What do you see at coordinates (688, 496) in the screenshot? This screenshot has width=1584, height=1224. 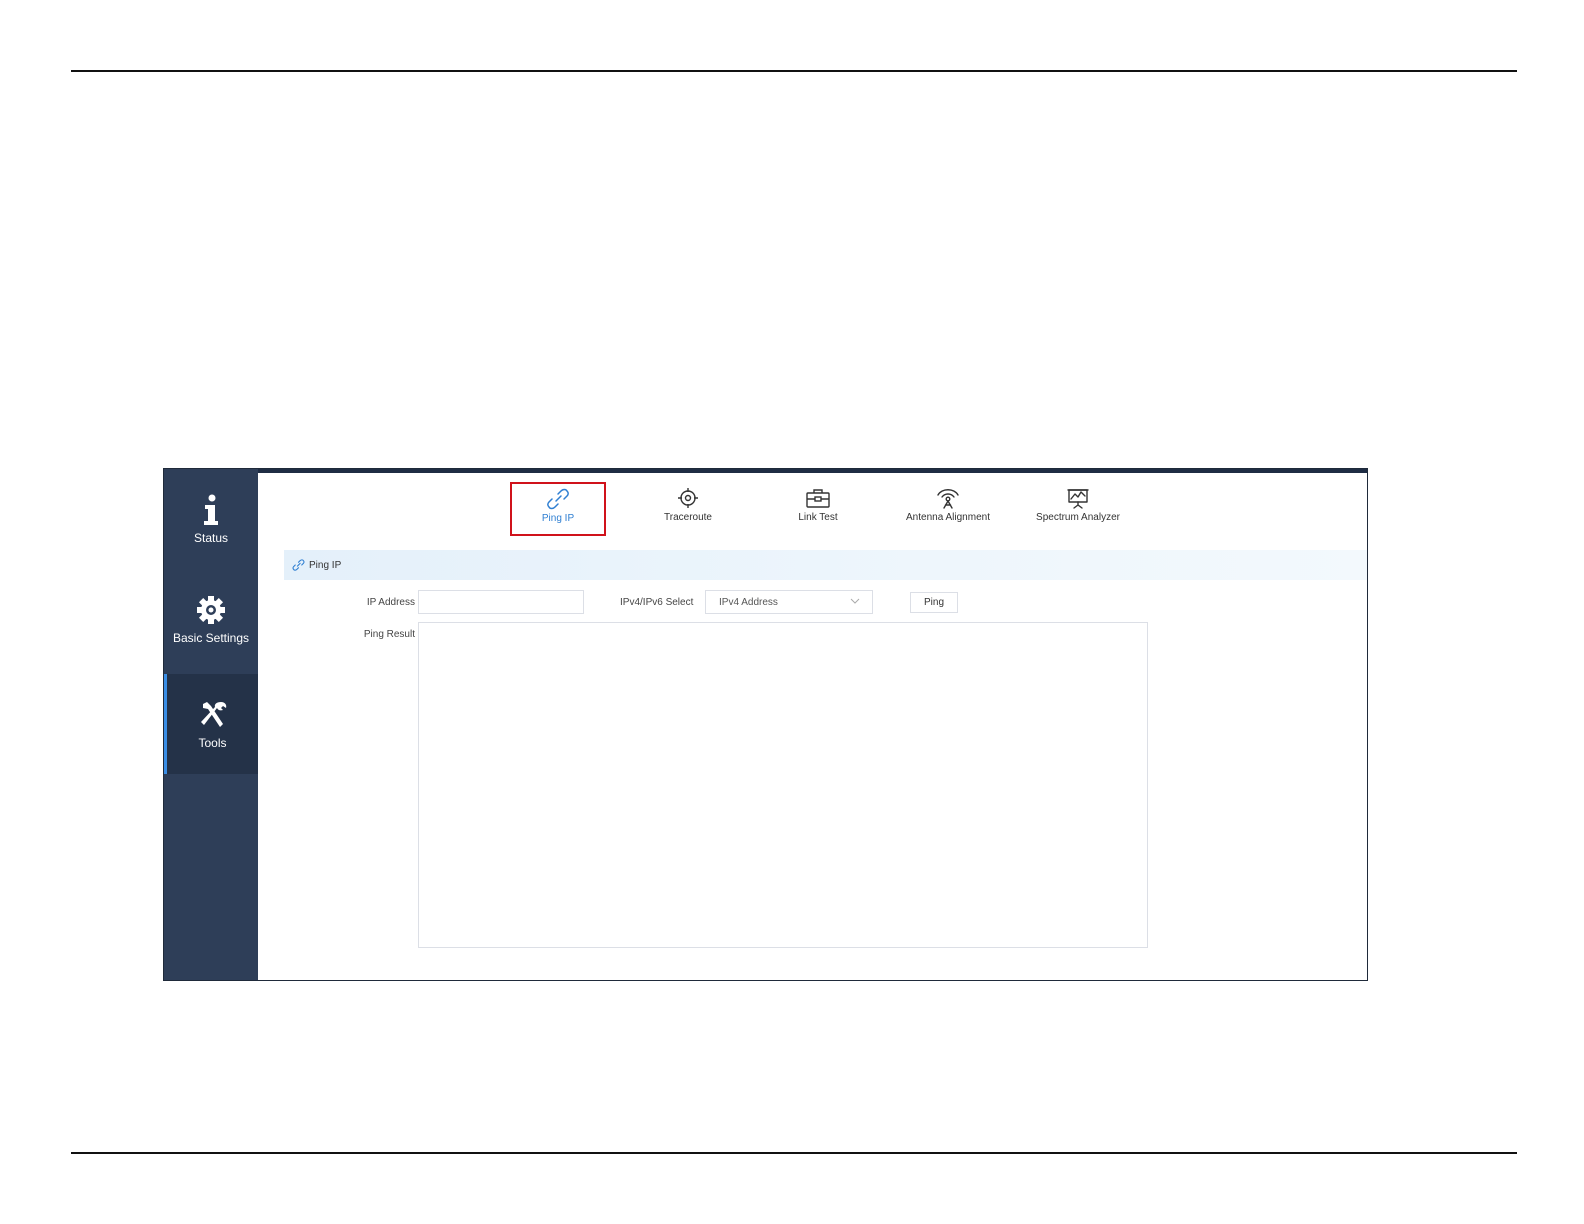 I see `crosshair-icon` at bounding box center [688, 496].